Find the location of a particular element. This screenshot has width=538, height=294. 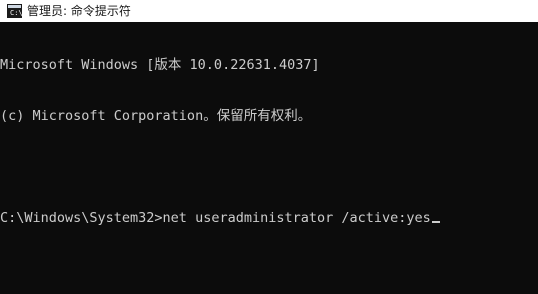

text-cursor is located at coordinates (435, 222).